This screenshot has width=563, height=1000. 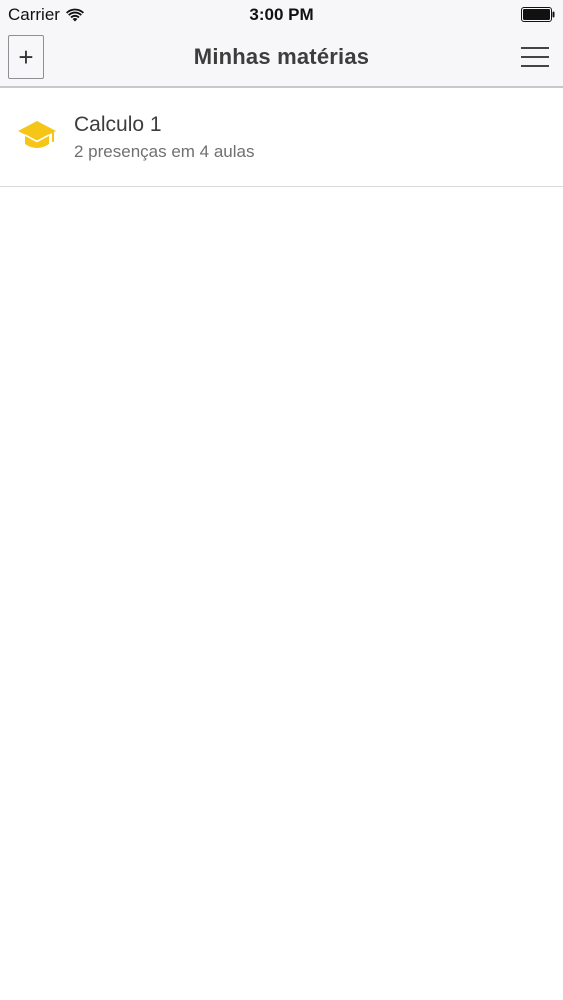 I want to click on status-time: 3:00 PM, so click(x=281, y=14).